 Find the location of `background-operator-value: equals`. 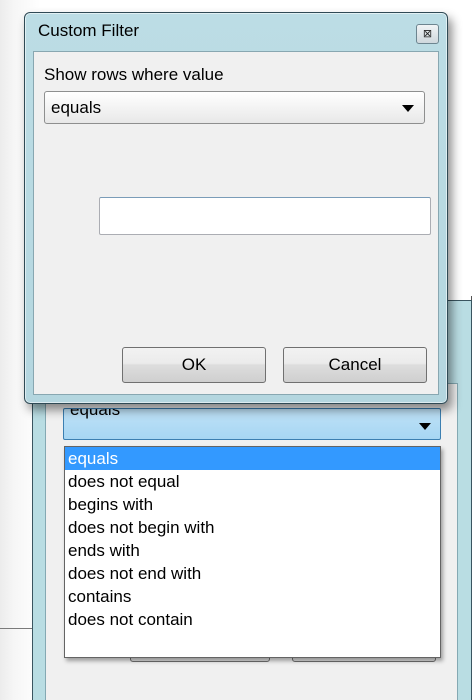

background-operator-value: equals is located at coordinates (95, 413).